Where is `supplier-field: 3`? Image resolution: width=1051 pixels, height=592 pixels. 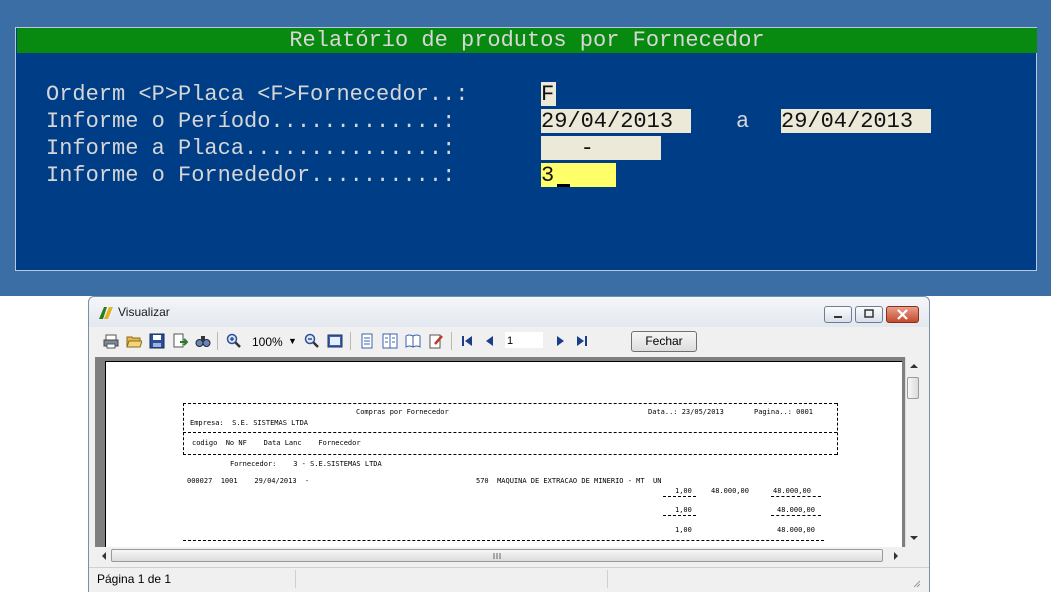
supplier-field: 3 is located at coordinates (578, 175).